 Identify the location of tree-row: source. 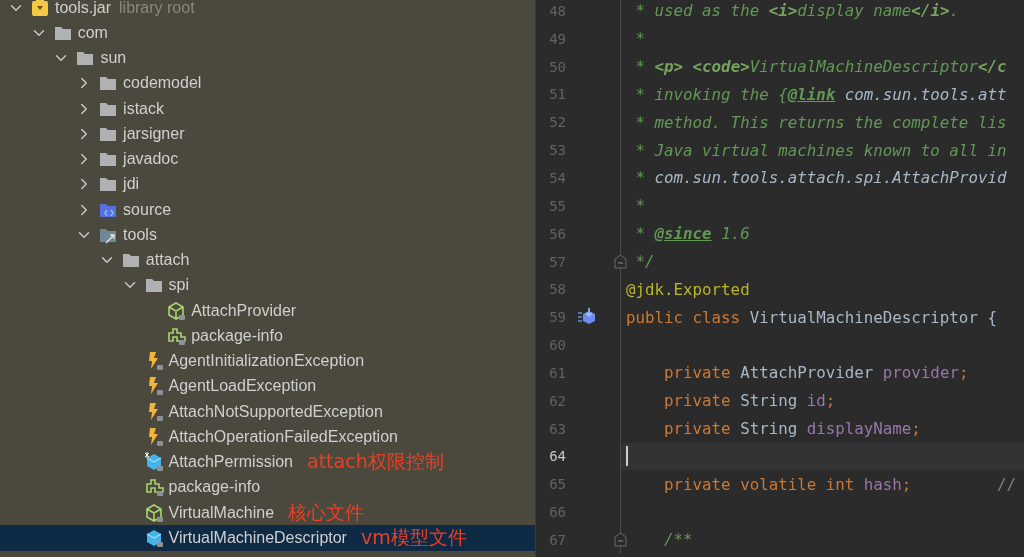
(267, 210).